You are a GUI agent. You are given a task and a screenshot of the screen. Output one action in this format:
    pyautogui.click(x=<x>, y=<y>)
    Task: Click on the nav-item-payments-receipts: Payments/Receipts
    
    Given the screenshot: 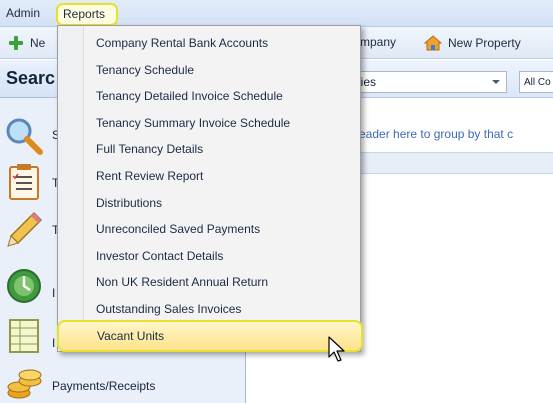 What is the action you would take?
    pyautogui.click(x=103, y=386)
    